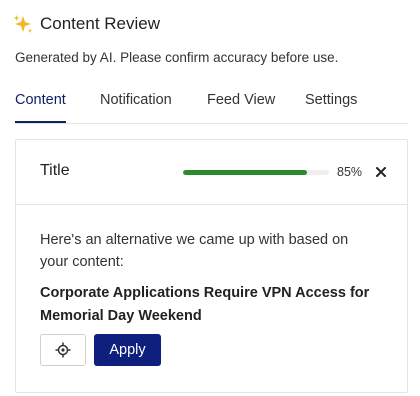  I want to click on tab-settings: Settings, so click(331, 107).